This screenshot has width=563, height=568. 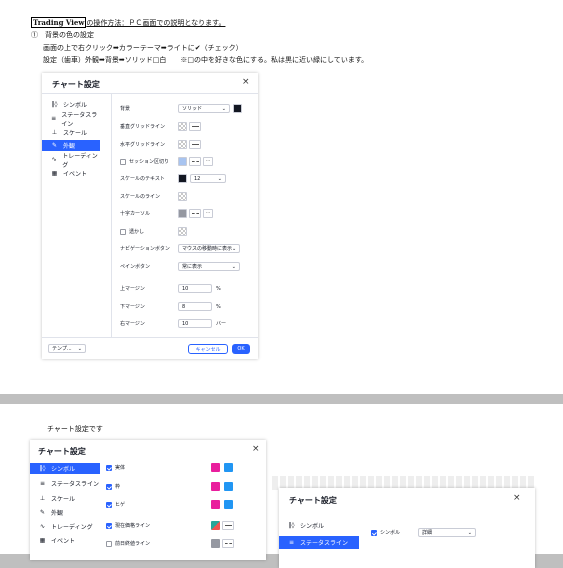 I want to click on vgrid-line-style, so click(x=195, y=126).